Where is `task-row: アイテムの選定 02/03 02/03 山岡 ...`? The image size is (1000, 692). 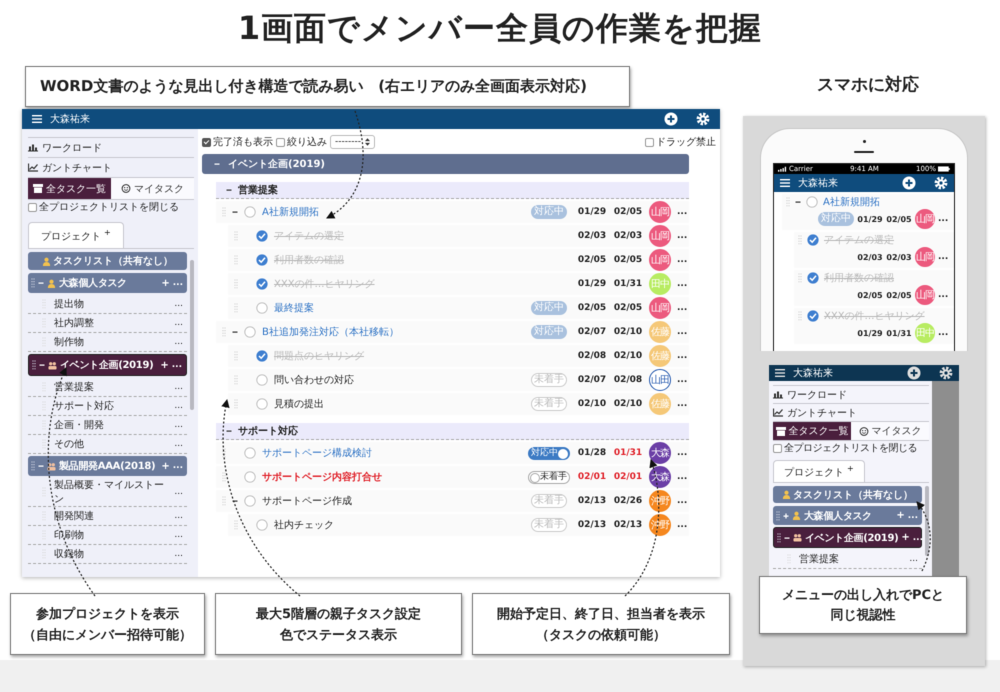
task-row: アイテムの選定 02/03 02/03 山岡 ... is located at coordinates (458, 236).